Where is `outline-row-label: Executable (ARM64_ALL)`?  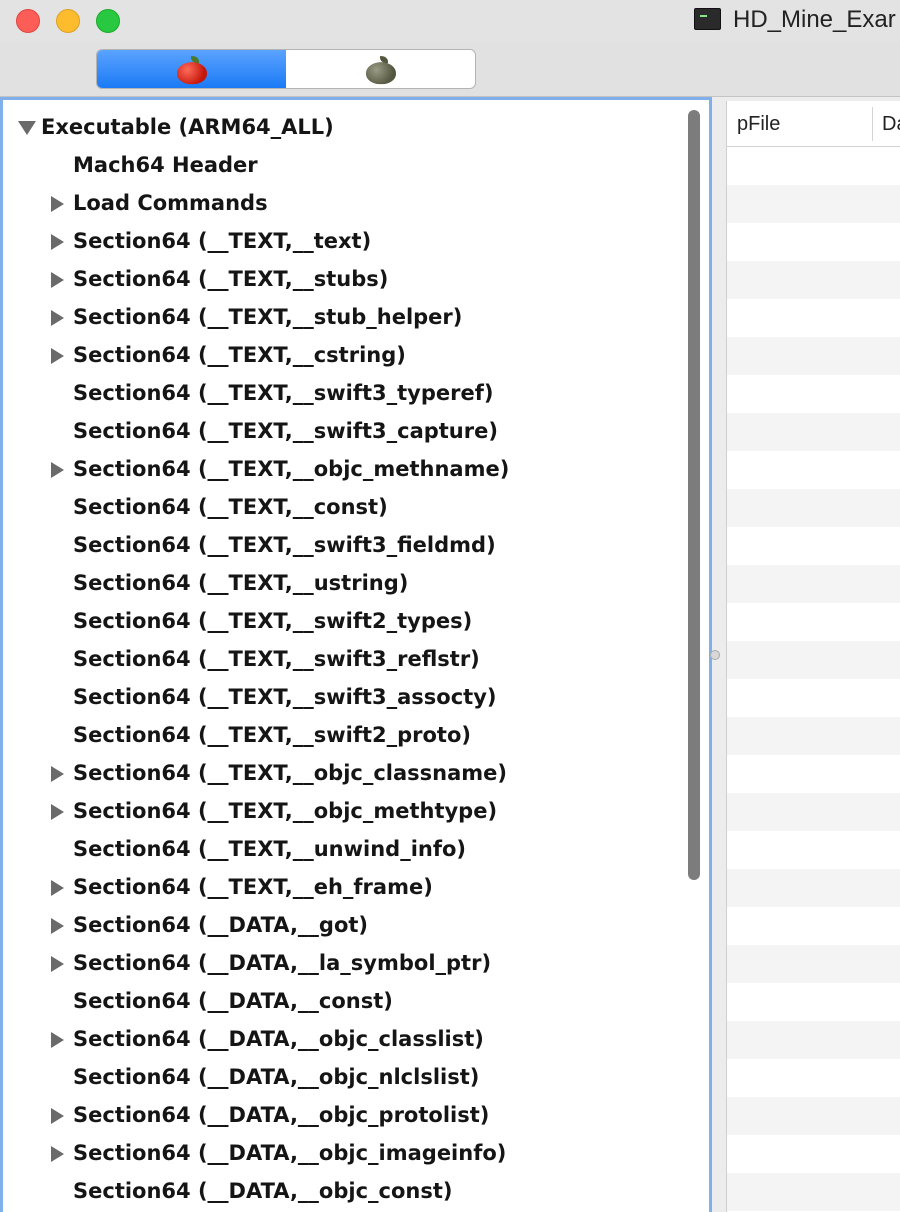
outline-row-label: Executable (ARM64_ALL) is located at coordinates (187, 127).